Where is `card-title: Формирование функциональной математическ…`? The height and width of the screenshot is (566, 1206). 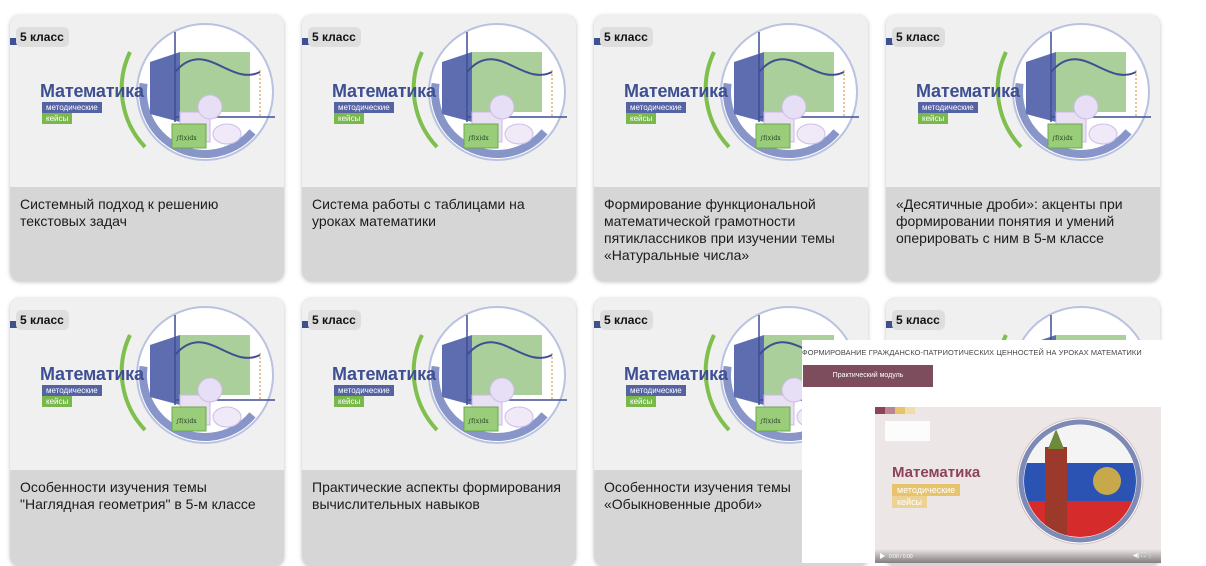
card-title: Формирование функциональной математическ… is located at coordinates (731, 225).